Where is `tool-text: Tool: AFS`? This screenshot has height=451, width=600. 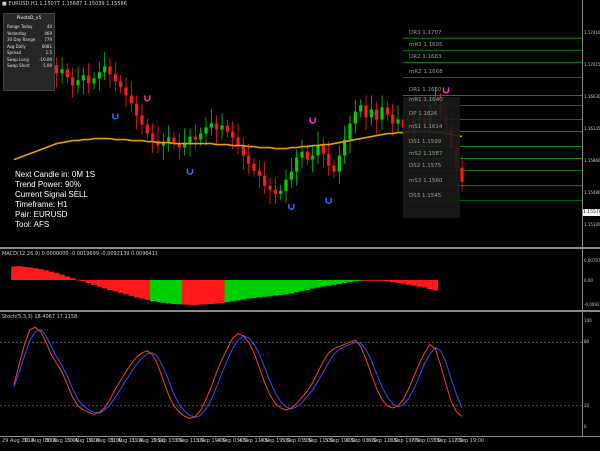 tool-text: Tool: AFS is located at coordinates (32, 224).